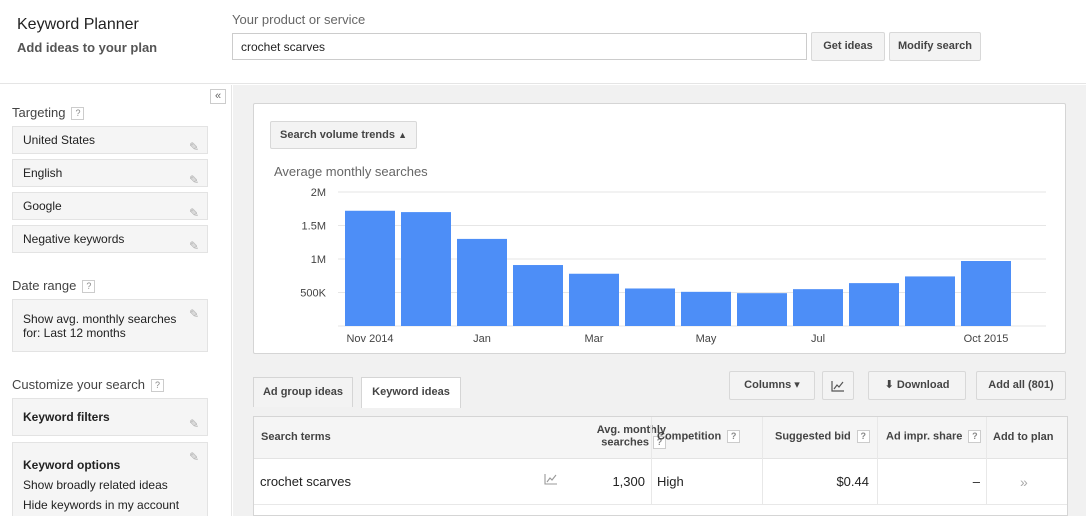 Image resolution: width=1086 pixels, height=516 pixels. I want to click on modify-search-button: Modify search, so click(935, 46).